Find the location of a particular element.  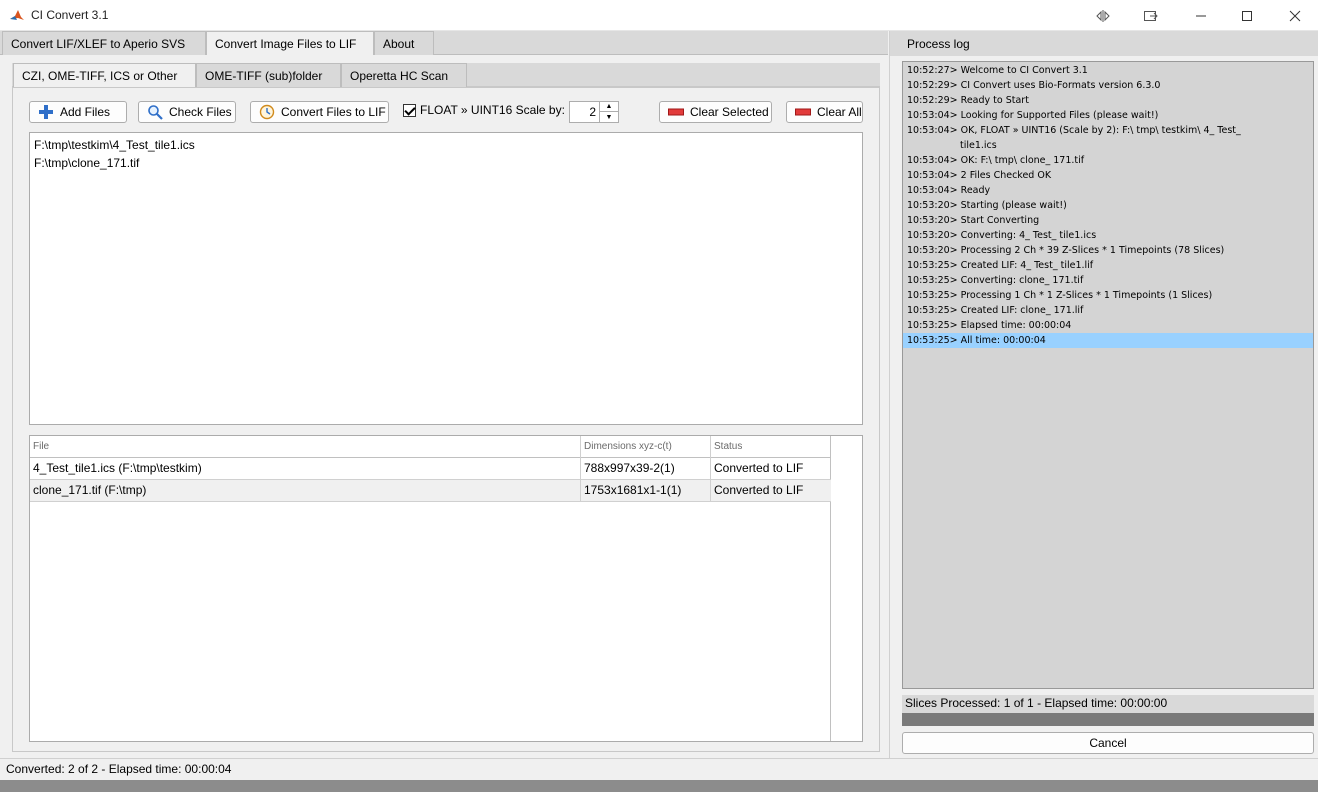

split-arrows-icon is located at coordinates (1103, 15).